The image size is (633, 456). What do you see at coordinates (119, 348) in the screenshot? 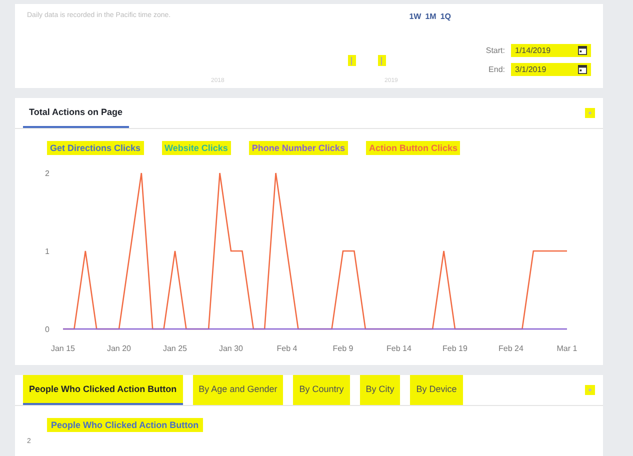
I see `x-tick-label: Jan 20` at bounding box center [119, 348].